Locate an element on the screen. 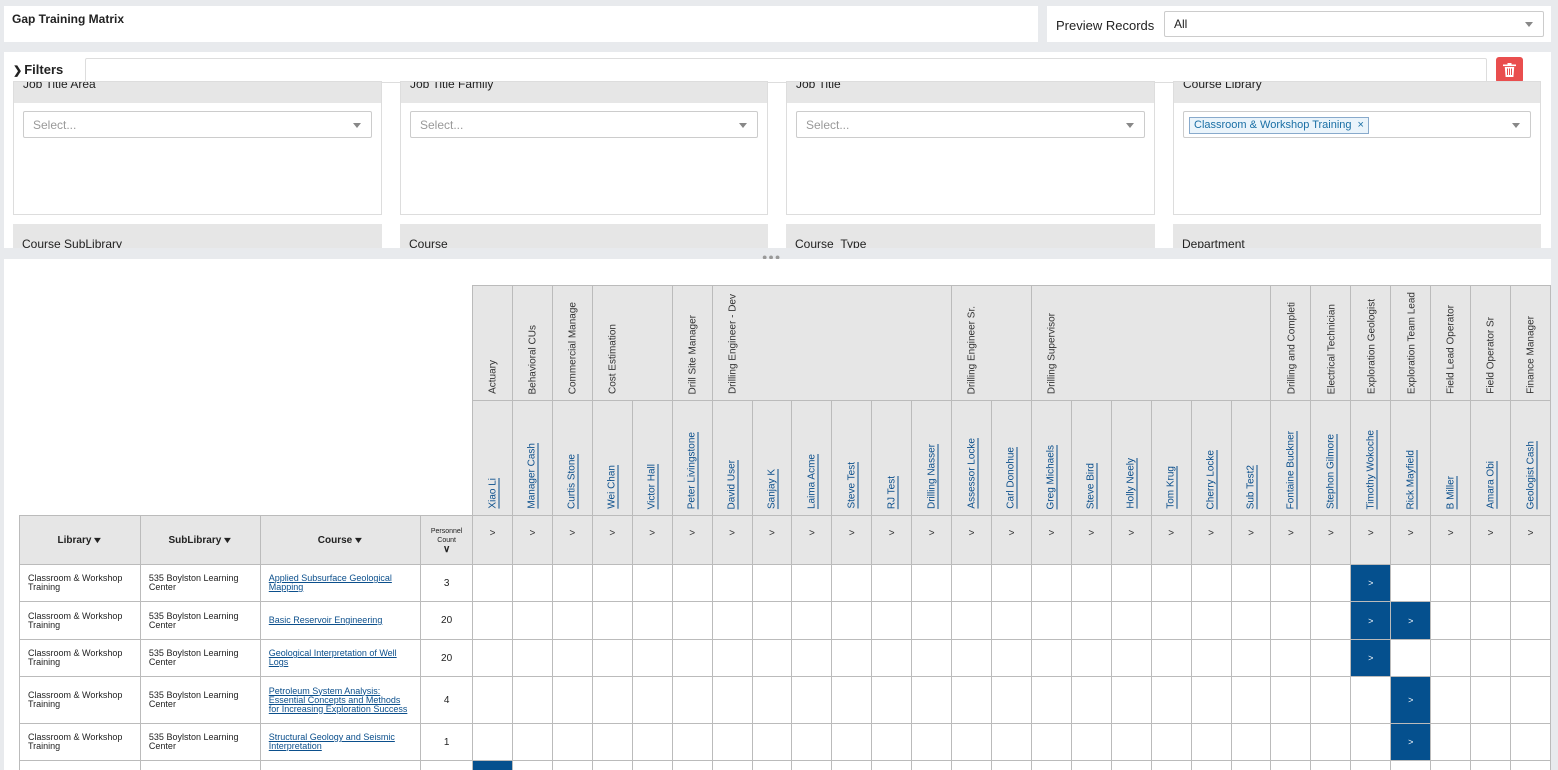 This screenshot has width=1558, height=770. course-column-header: Course▼ is located at coordinates (340, 540).